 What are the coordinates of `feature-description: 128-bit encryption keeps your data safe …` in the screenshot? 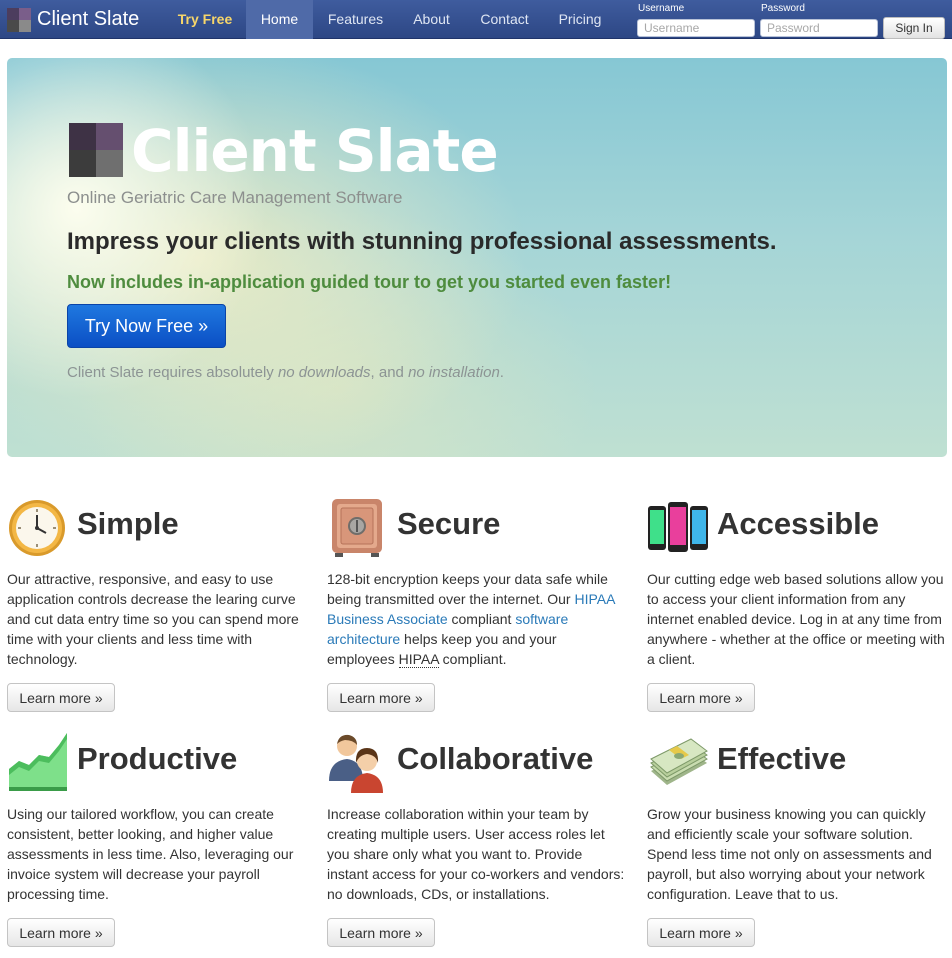 It's located at (477, 619).